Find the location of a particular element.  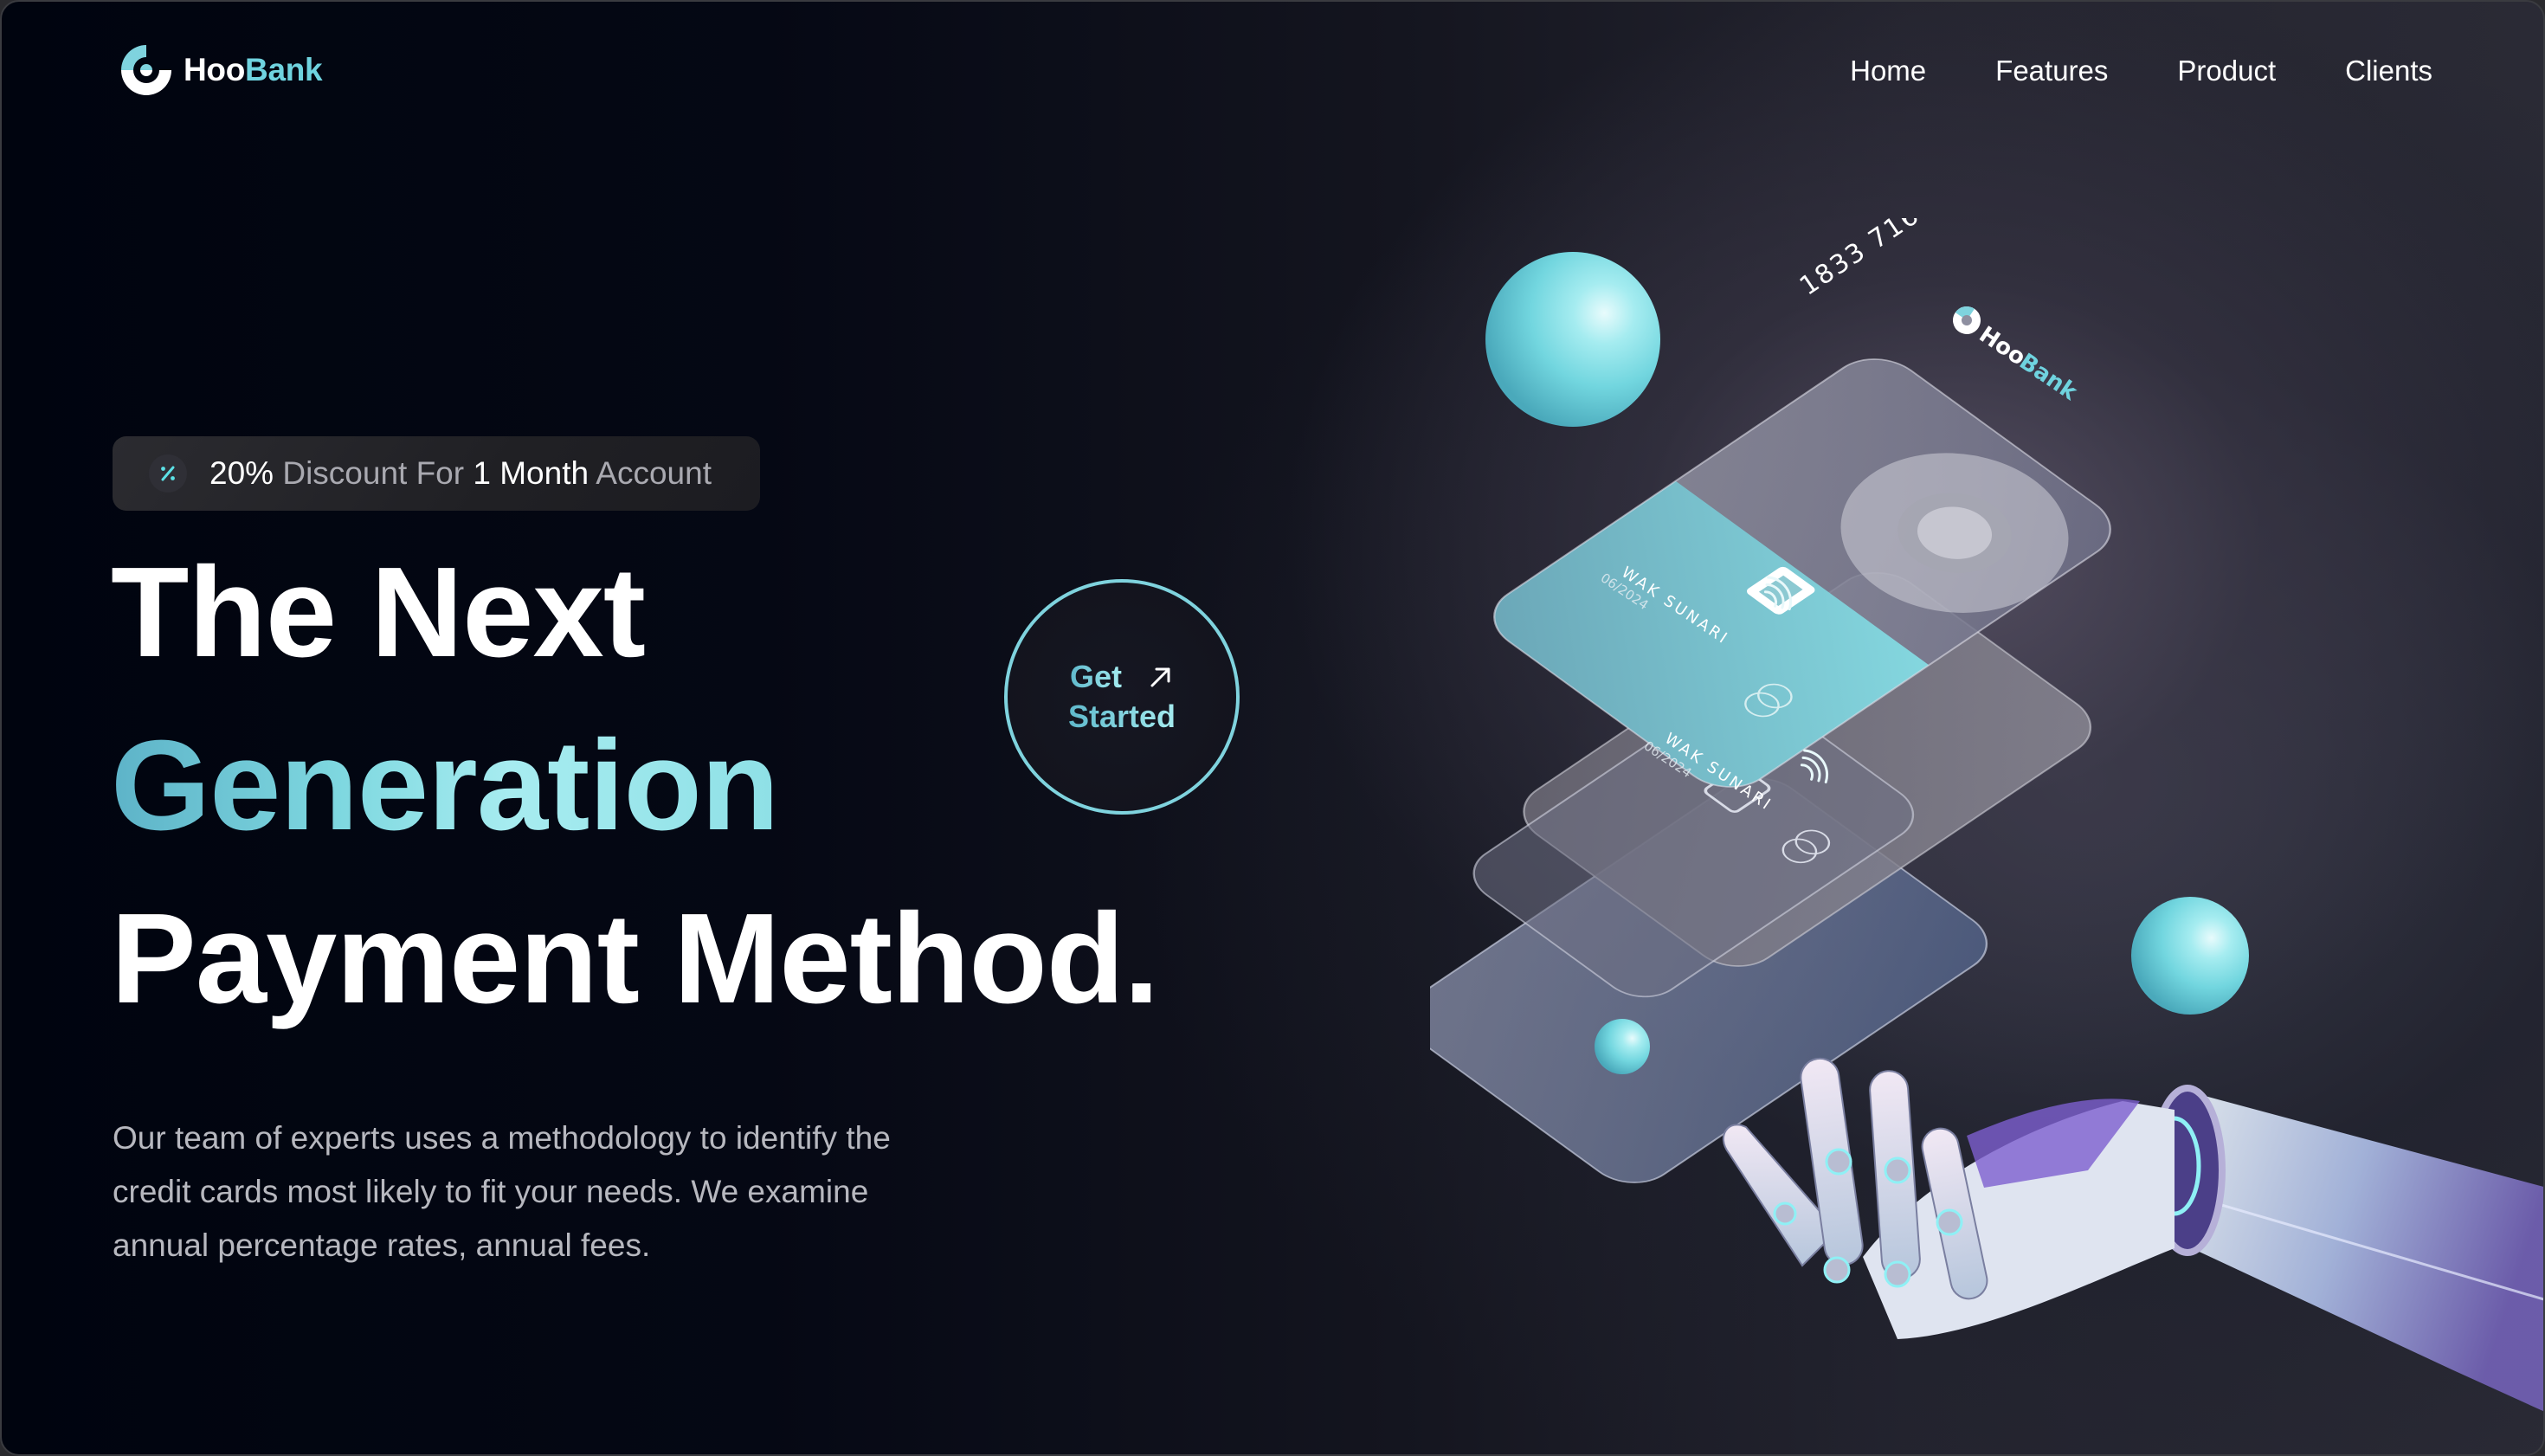

arrow-up-right-icon is located at coordinates (1160, 677).